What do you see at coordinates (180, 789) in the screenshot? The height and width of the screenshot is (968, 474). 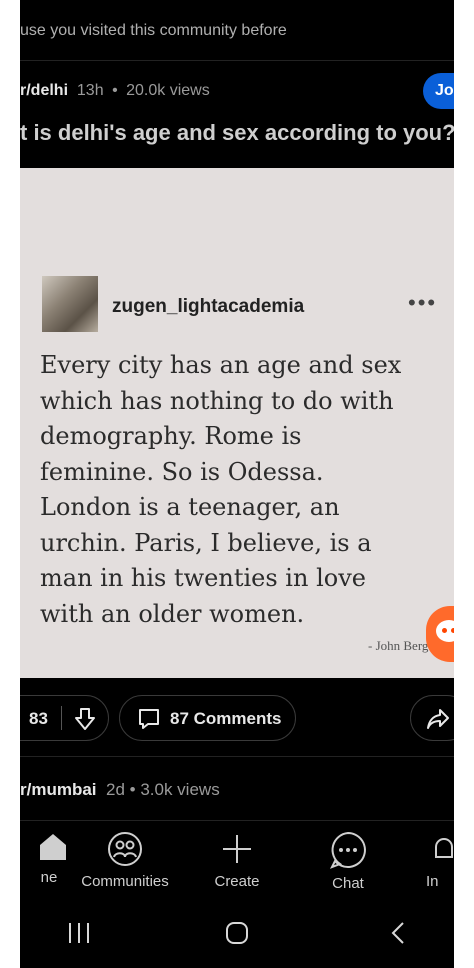 I see `view-count: 3.0k views` at bounding box center [180, 789].